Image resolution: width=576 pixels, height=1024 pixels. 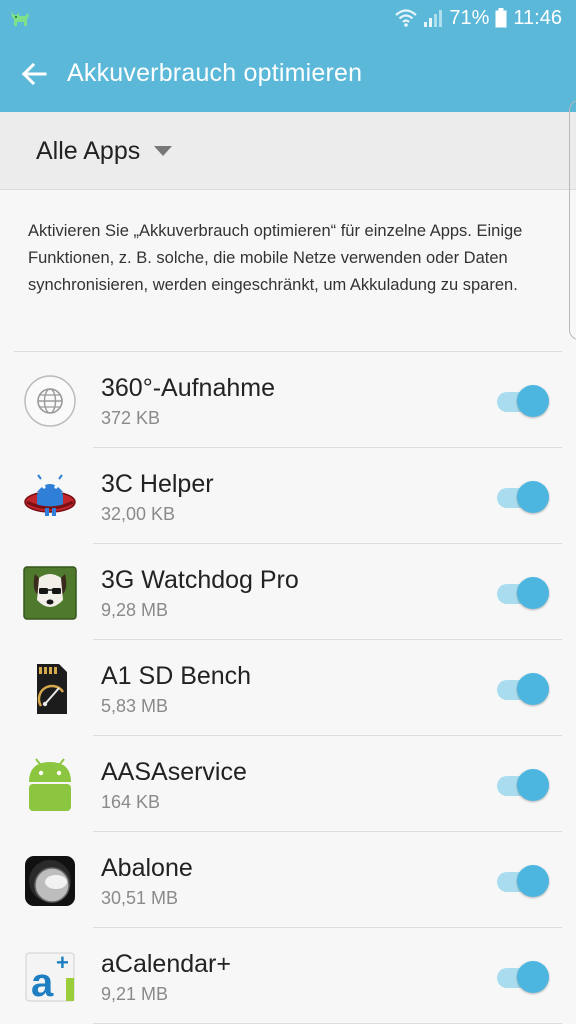 I want to click on list-item-3c-helper: 3C Helper 32,00 KB, so click(x=288, y=496).